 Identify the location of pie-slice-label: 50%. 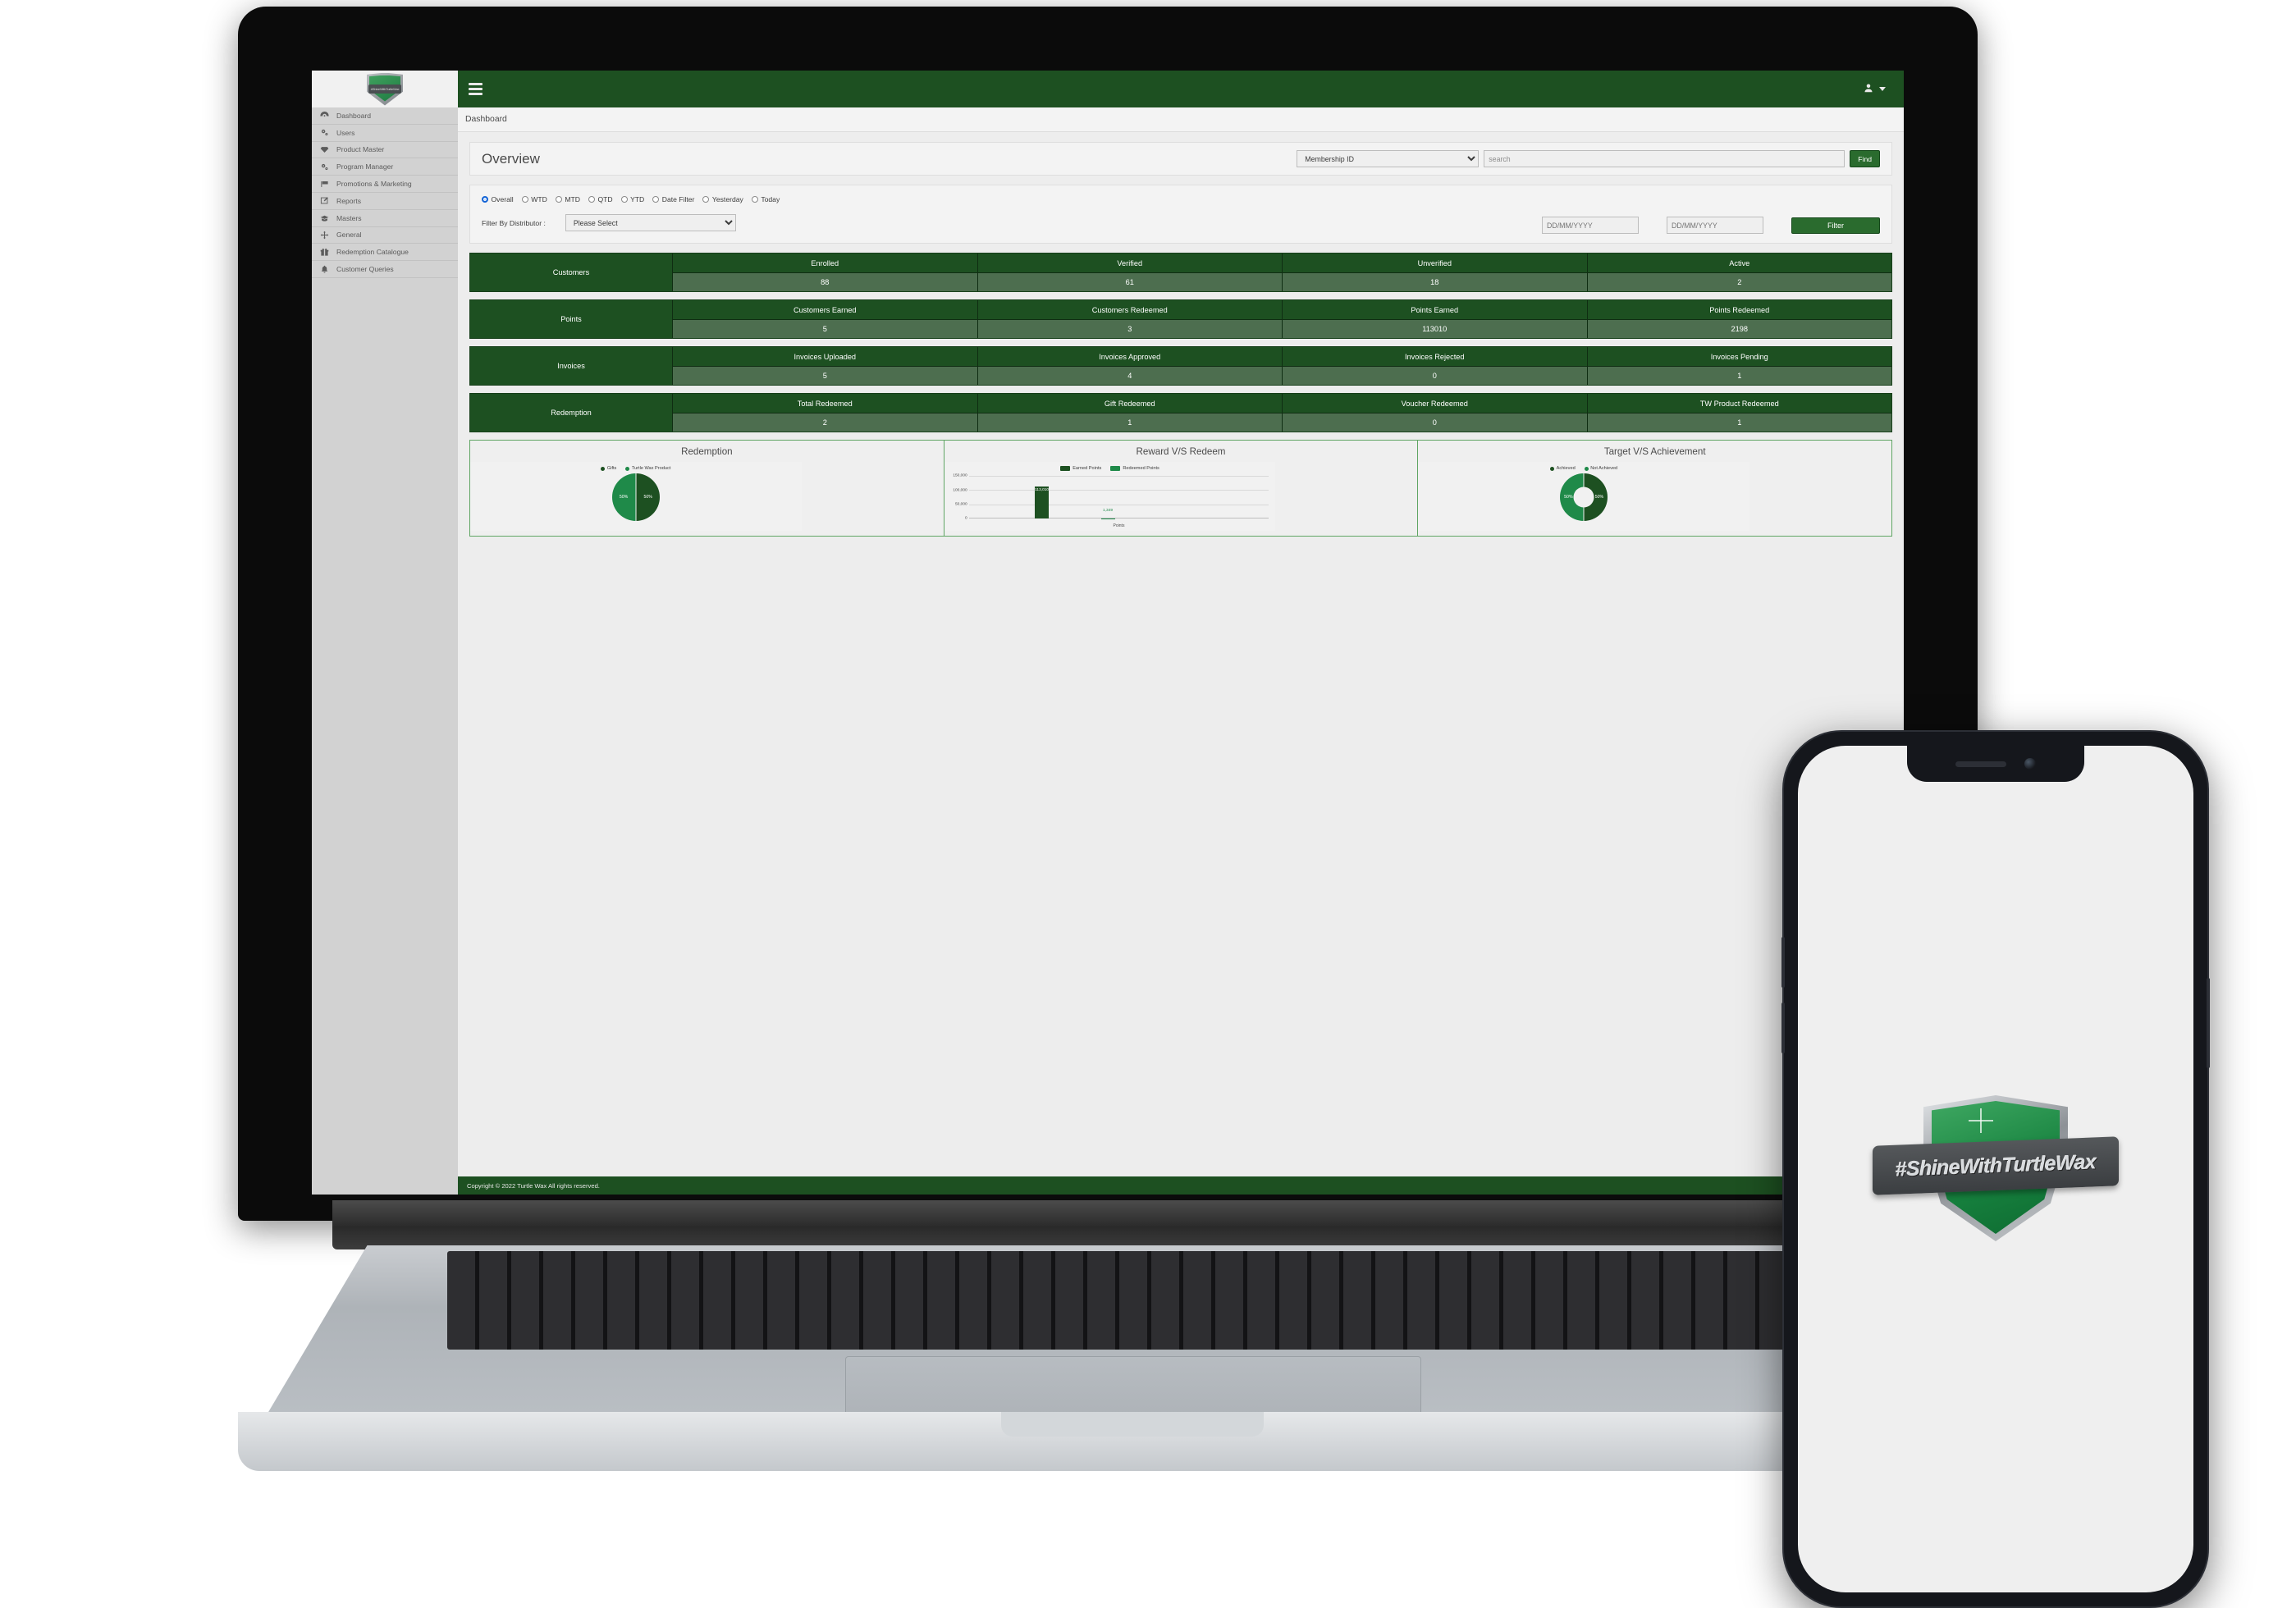
(624, 497).